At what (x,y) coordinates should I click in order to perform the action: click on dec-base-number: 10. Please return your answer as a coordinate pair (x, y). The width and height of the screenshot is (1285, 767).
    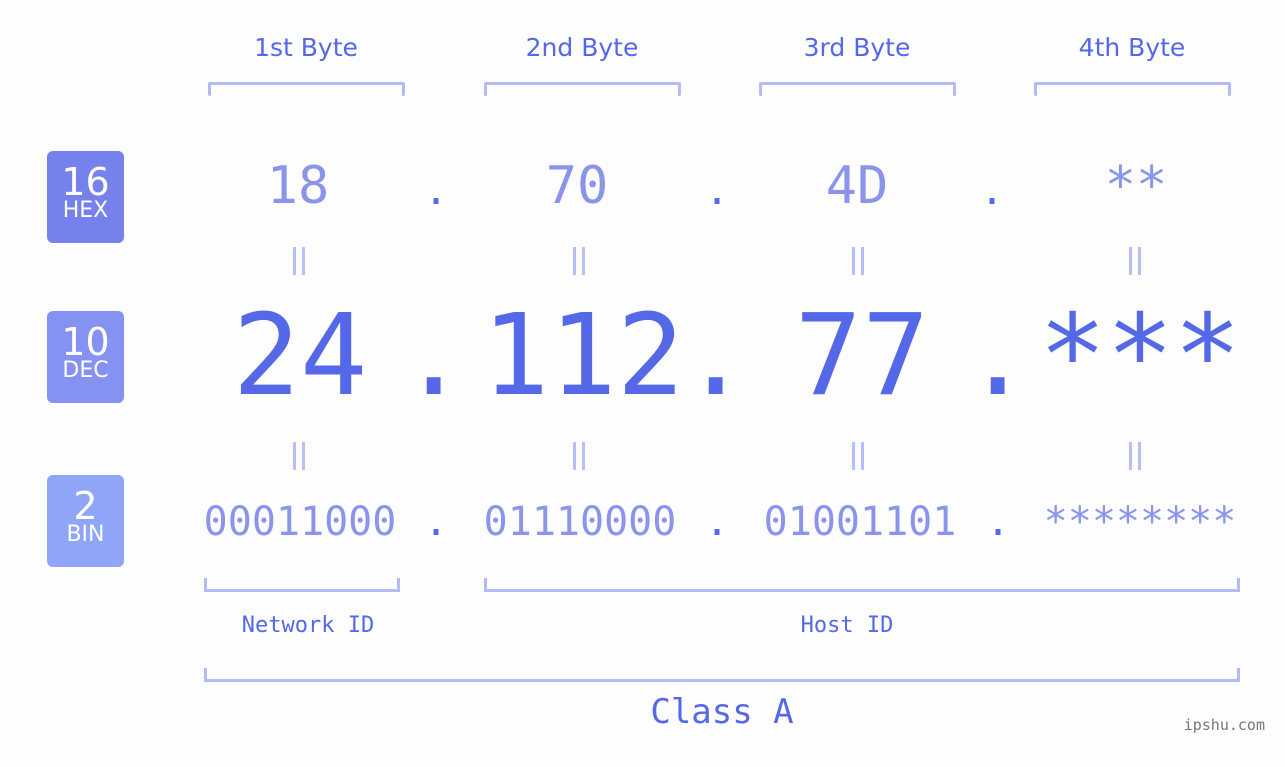
    Looking at the image, I should click on (85, 342).